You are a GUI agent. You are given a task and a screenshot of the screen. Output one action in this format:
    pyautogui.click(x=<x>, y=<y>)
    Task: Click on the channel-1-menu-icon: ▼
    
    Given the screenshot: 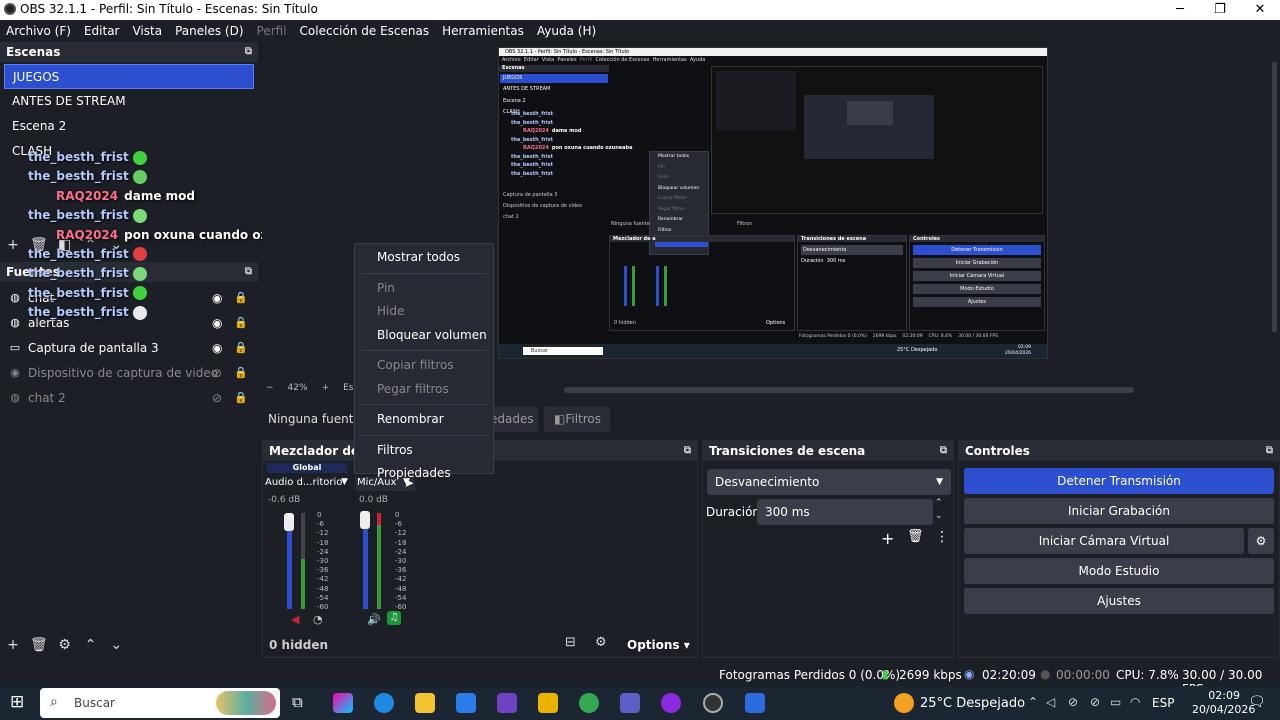 What is the action you would take?
    pyautogui.click(x=344, y=482)
    